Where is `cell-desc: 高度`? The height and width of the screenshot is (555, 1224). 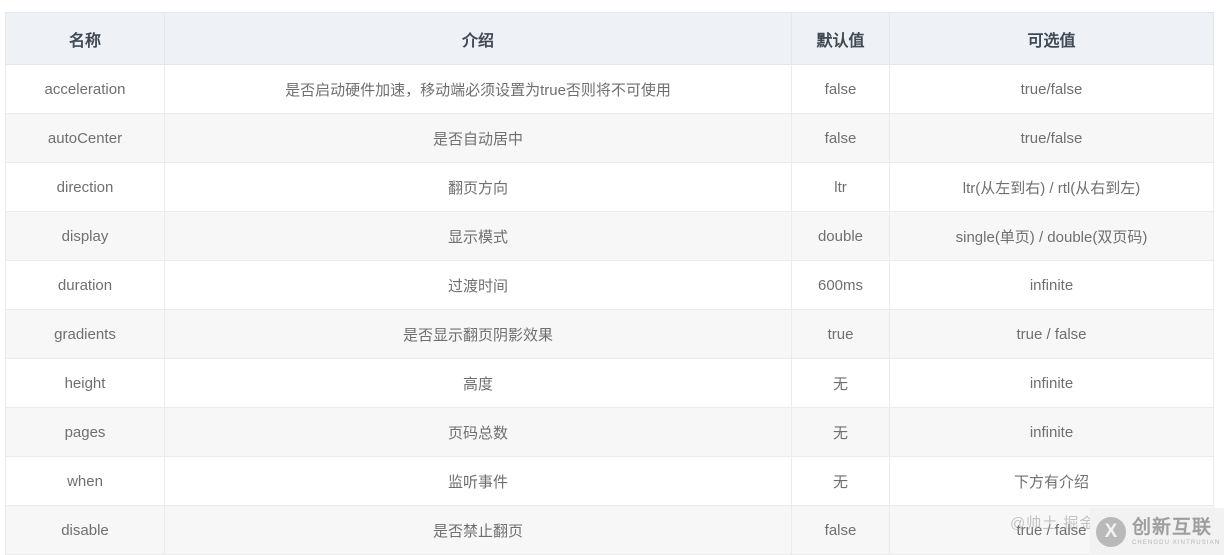 cell-desc: 高度 is located at coordinates (478, 383).